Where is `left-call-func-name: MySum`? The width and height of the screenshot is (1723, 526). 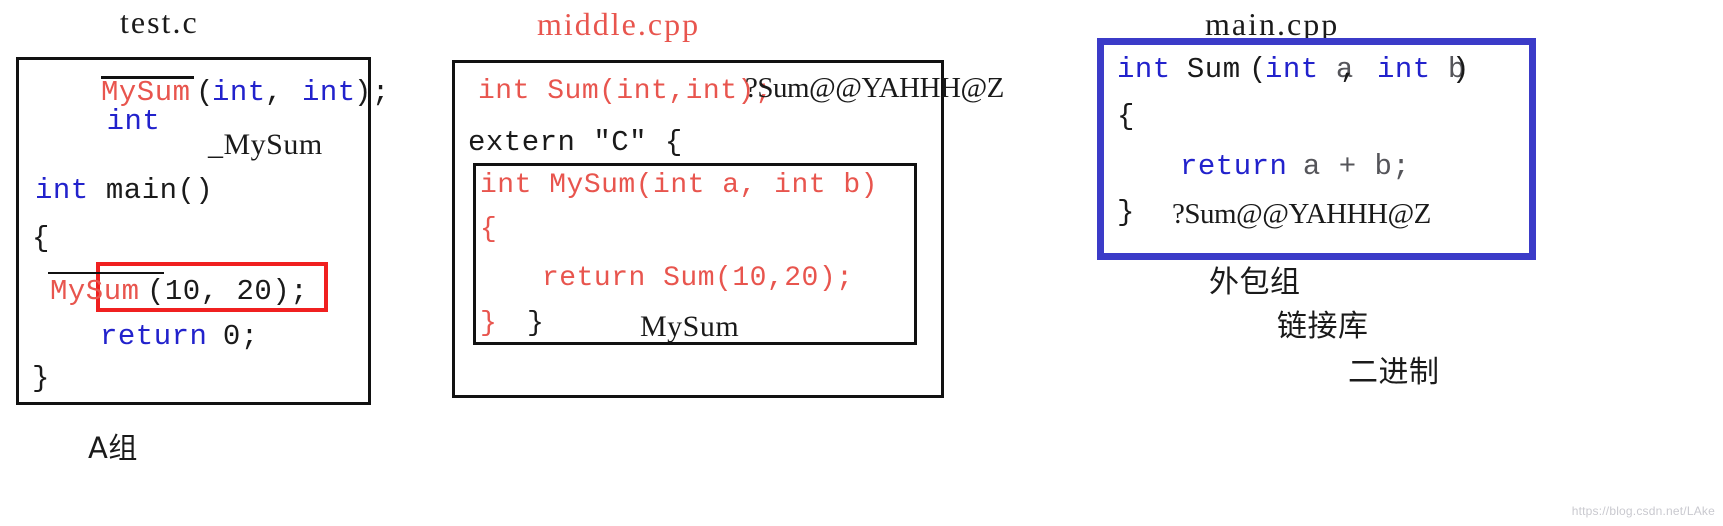
left-call-func-name: MySum is located at coordinates (95, 291).